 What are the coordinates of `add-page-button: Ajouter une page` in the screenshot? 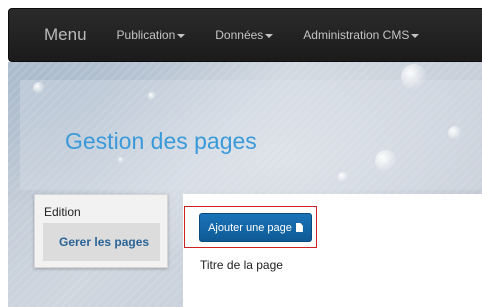 It's located at (255, 227).